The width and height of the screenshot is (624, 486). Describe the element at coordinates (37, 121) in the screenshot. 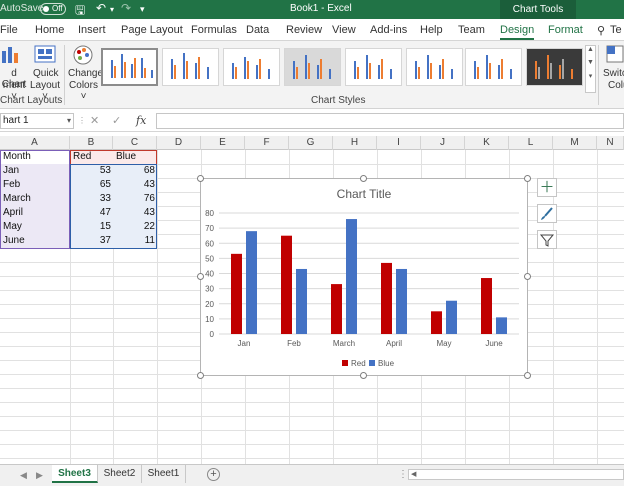

I see `name-box: hart 1 ▾` at that location.